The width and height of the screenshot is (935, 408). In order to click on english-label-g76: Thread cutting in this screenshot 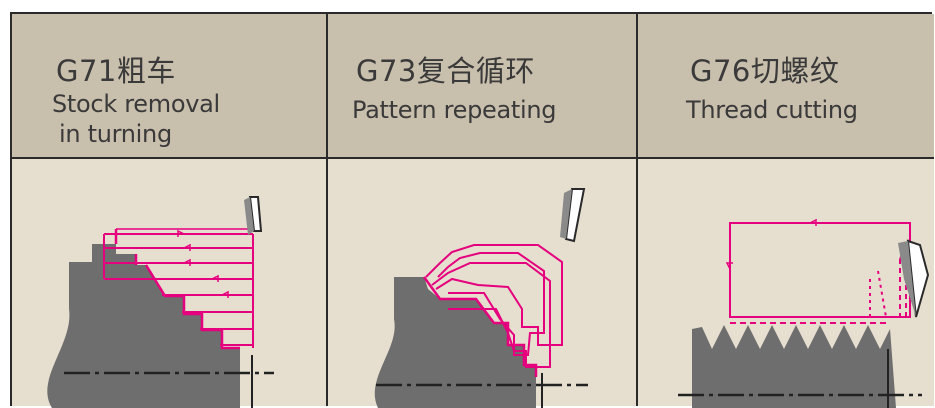, I will do `click(772, 110)`.